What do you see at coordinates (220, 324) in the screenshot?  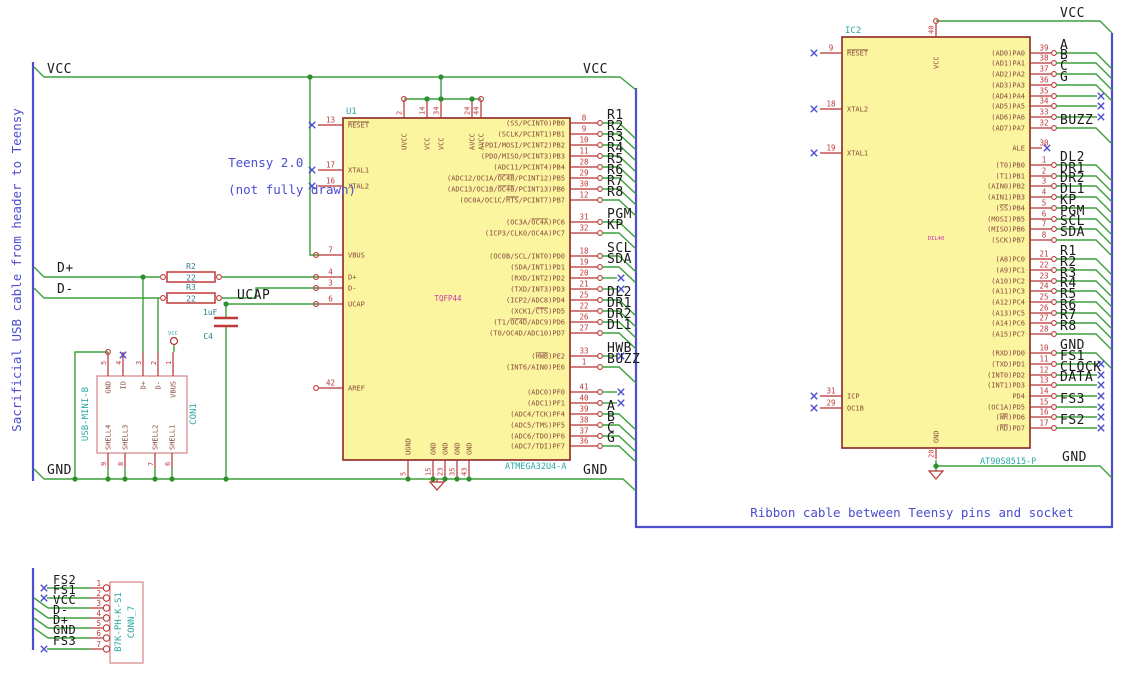 I see `capacitor-c4: 1uF C4` at bounding box center [220, 324].